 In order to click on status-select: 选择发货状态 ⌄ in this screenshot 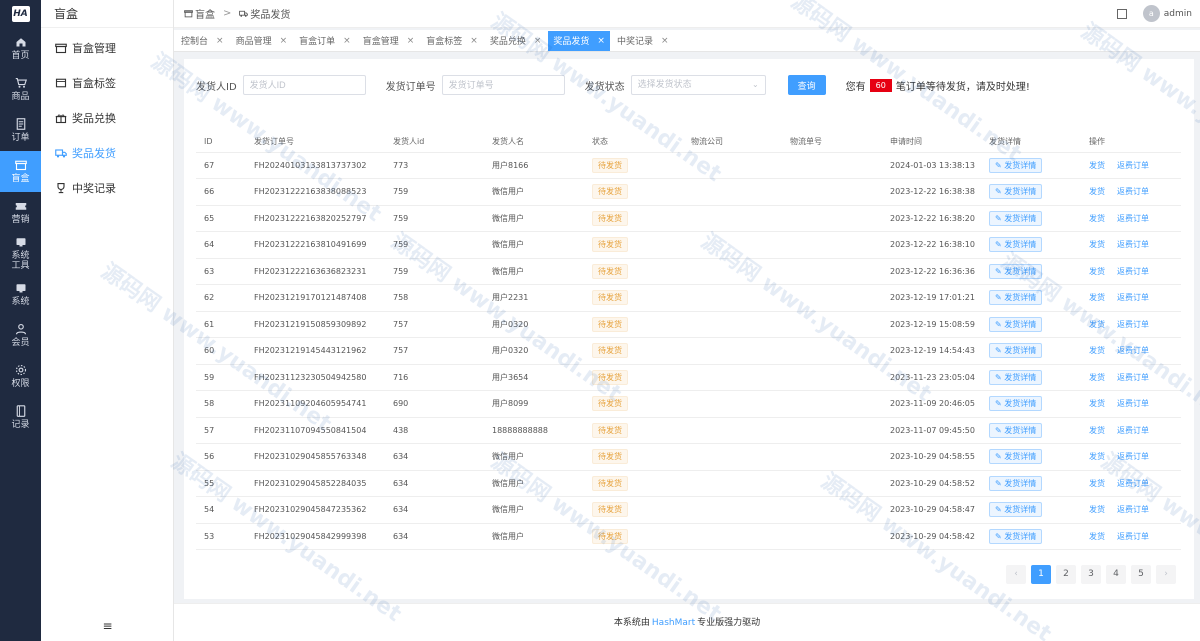, I will do `click(698, 85)`.